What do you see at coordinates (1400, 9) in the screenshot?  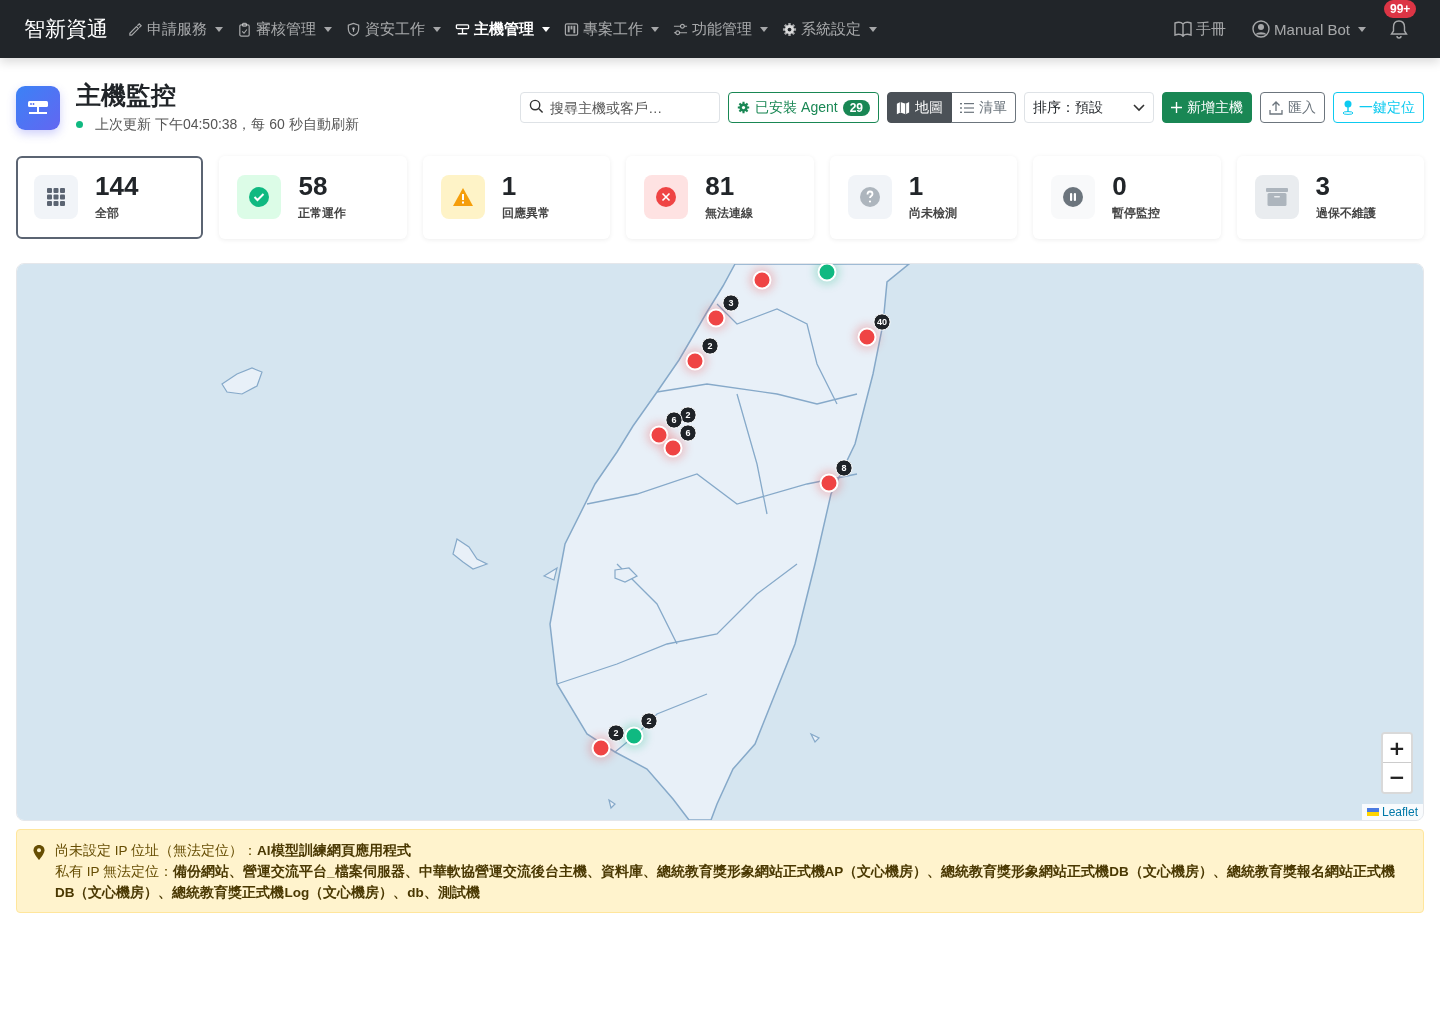 I see `notification-count-badge: 99+` at bounding box center [1400, 9].